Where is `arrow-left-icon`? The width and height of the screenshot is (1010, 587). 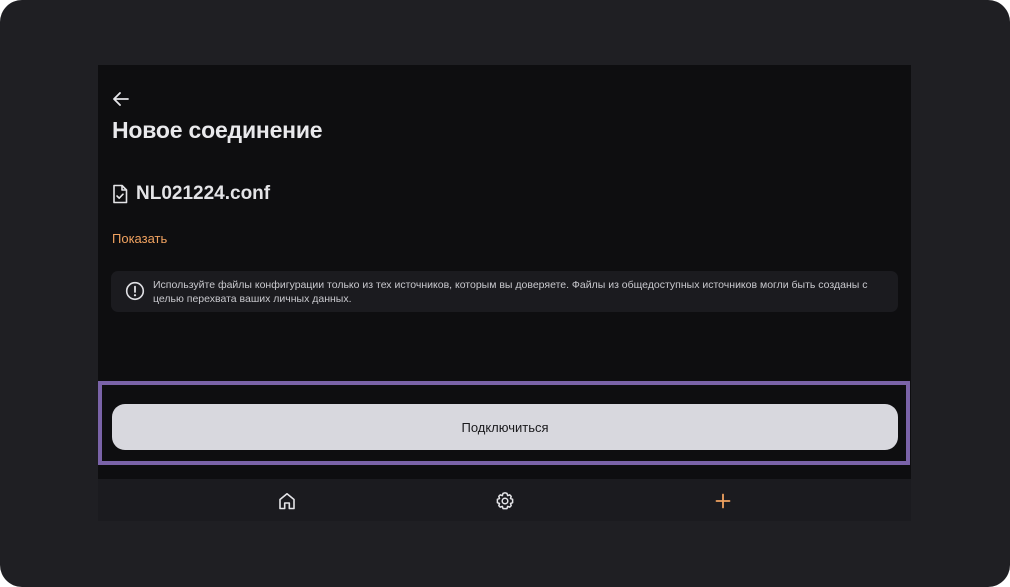 arrow-left-icon is located at coordinates (121, 99).